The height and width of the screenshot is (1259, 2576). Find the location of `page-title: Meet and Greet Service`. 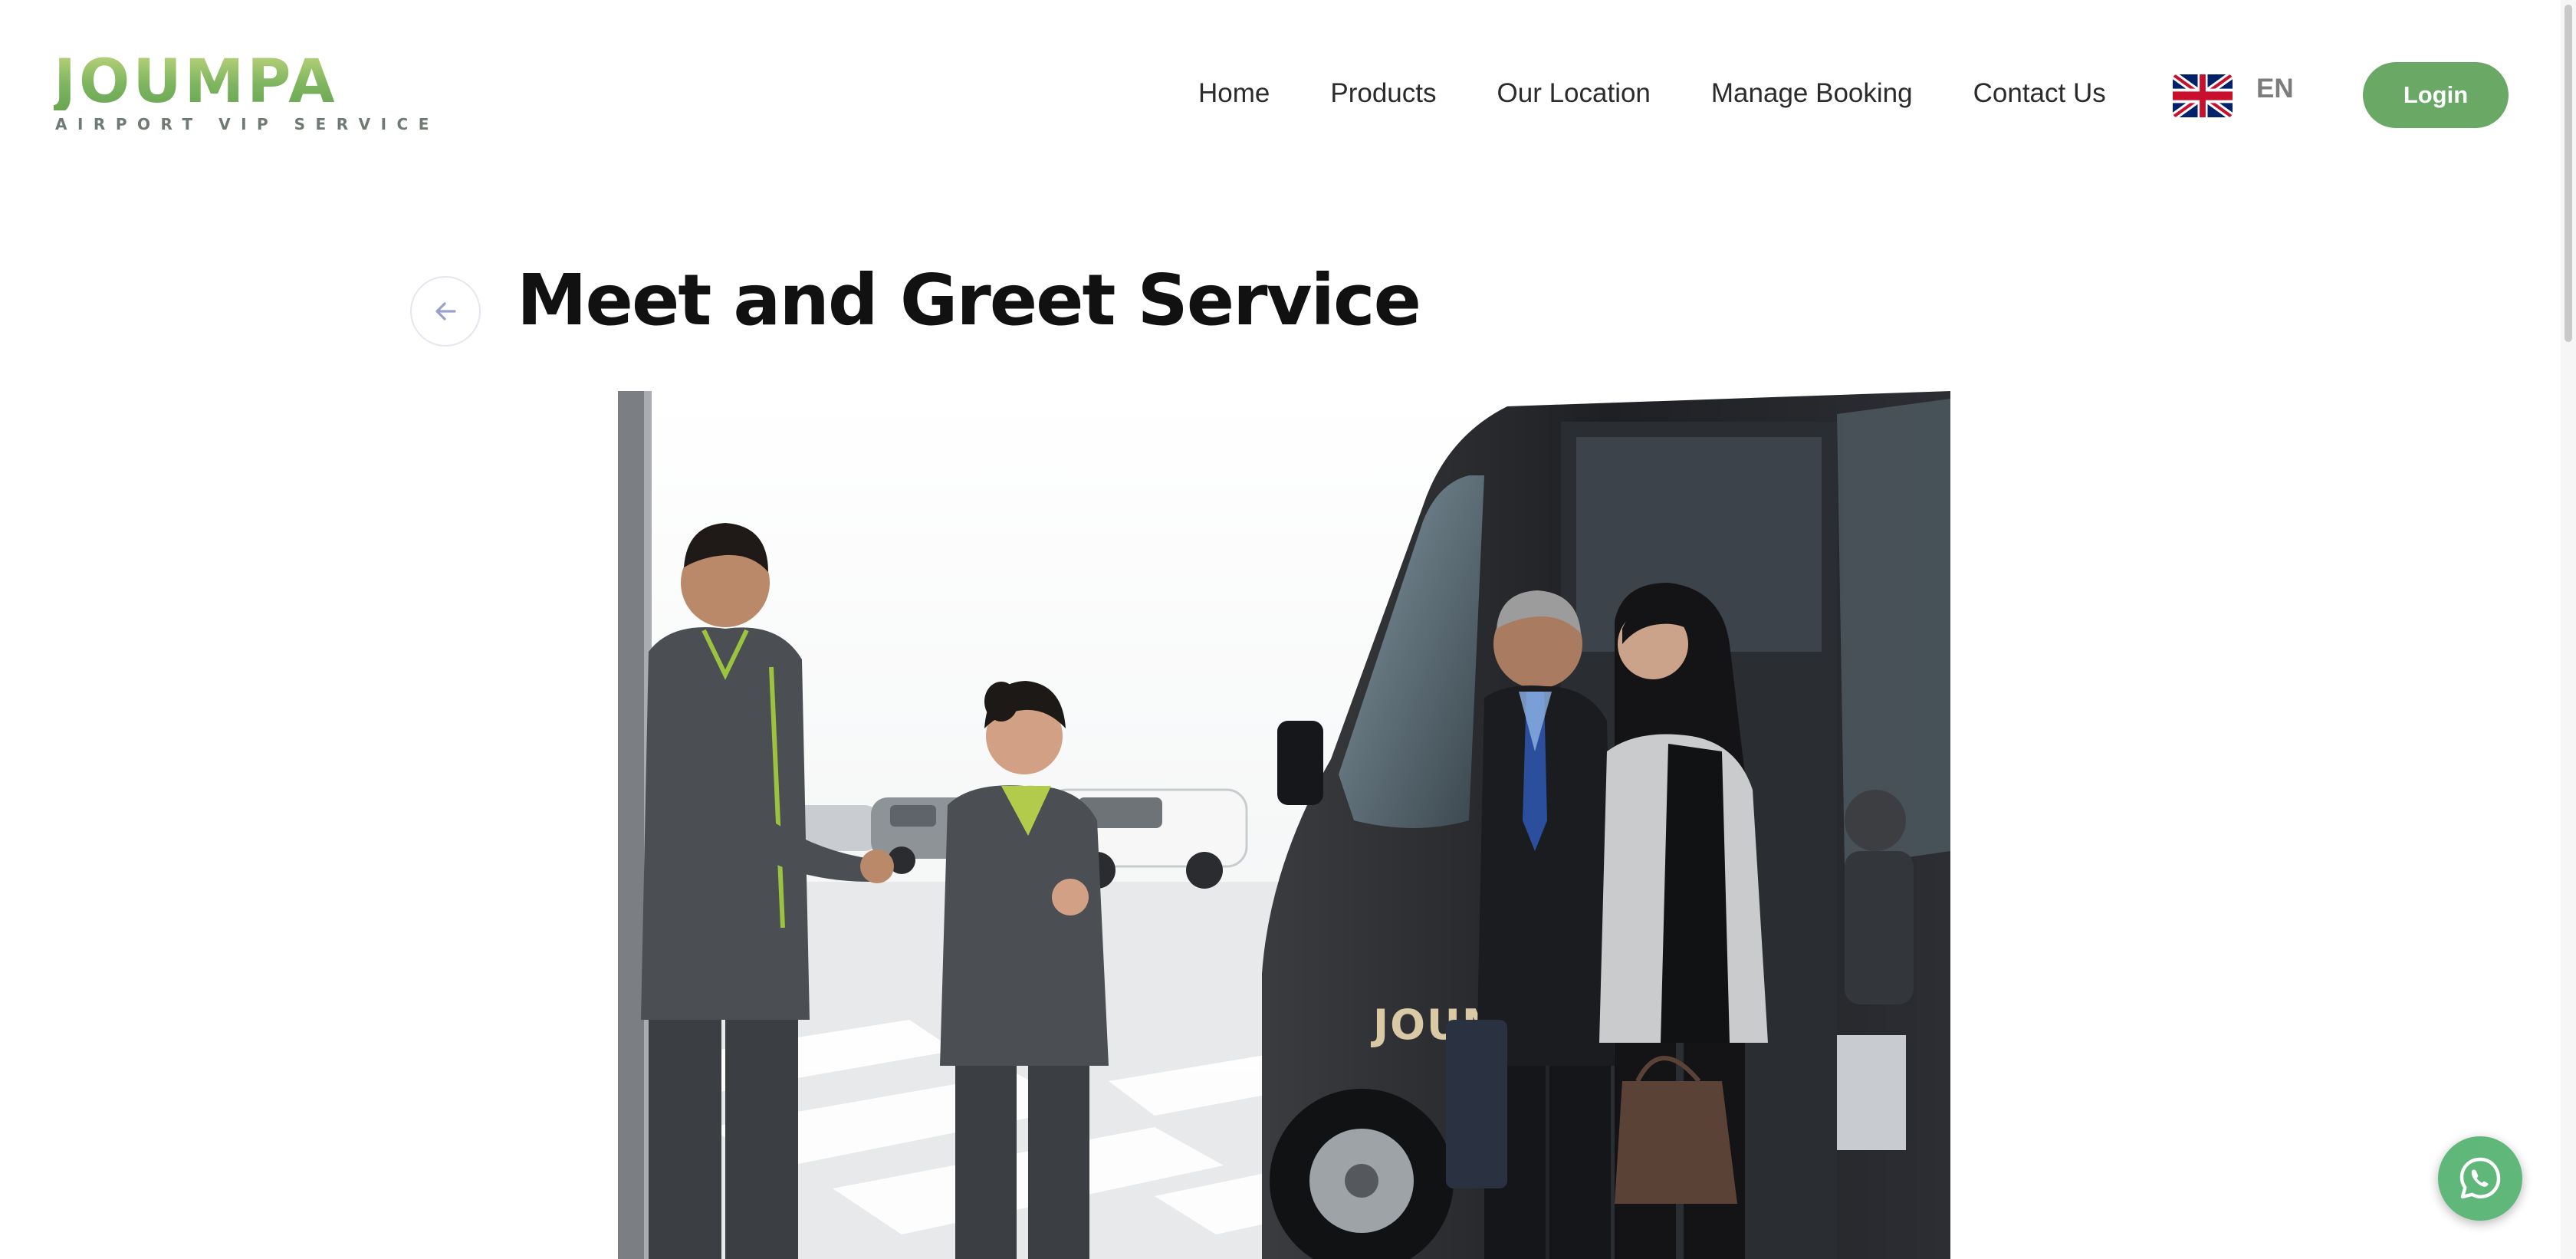

page-title: Meet and Greet Service is located at coordinates (969, 300).